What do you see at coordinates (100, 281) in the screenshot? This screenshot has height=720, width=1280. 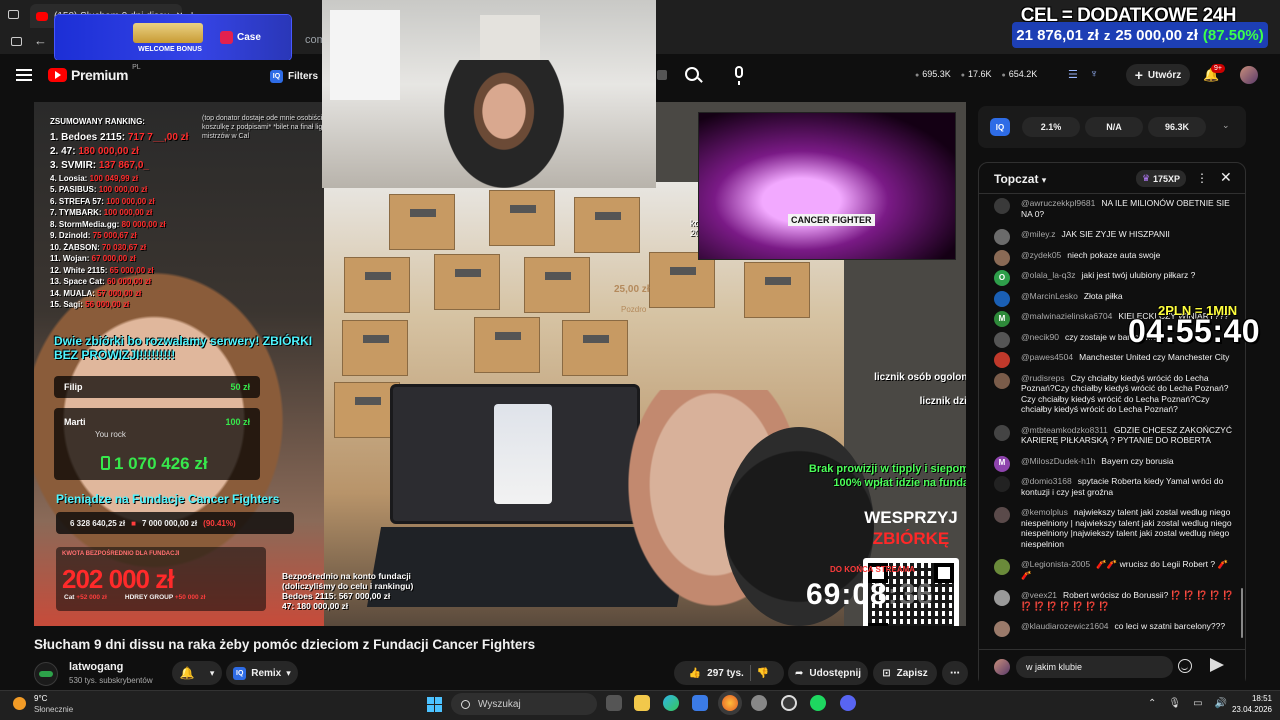 I see `ranking-row: 13. Space Cat: 60 000,00 zł` at bounding box center [100, 281].